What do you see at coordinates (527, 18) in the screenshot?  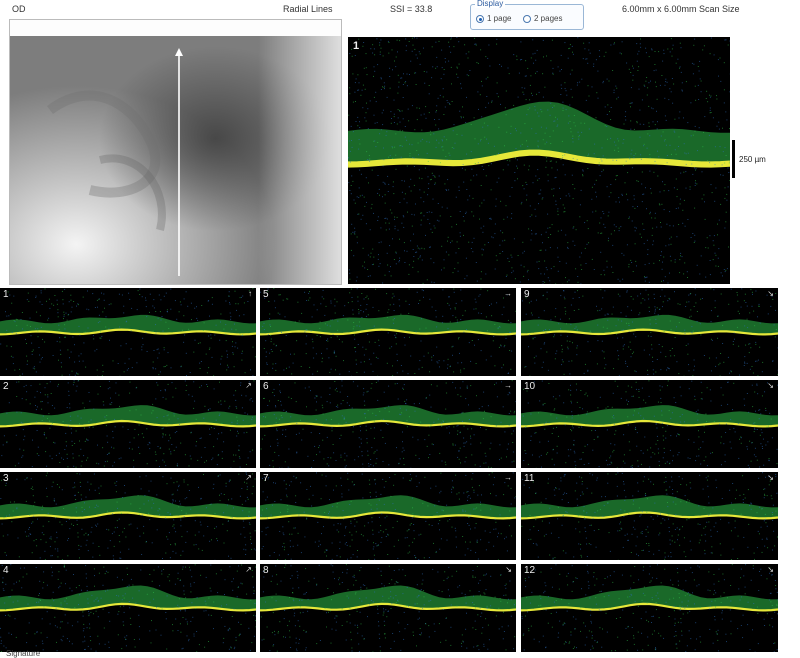 I see `radio-unselected-icon` at bounding box center [527, 18].